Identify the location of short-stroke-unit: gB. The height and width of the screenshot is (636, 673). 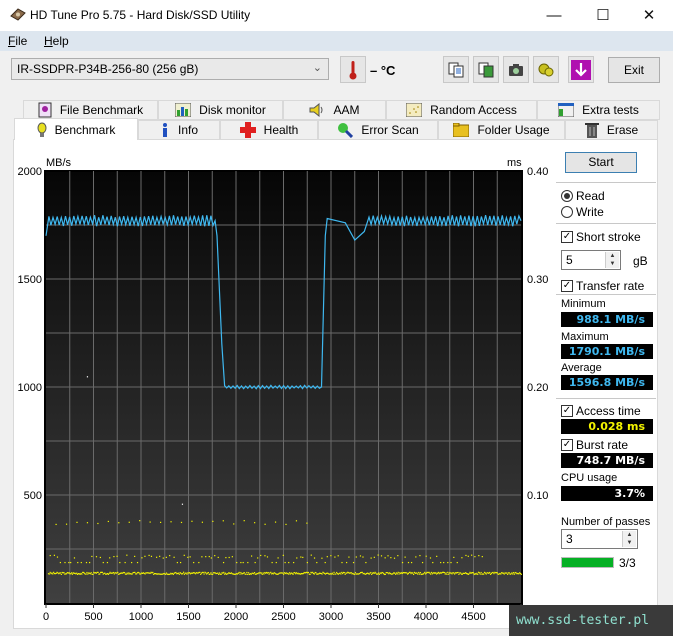
(640, 261).